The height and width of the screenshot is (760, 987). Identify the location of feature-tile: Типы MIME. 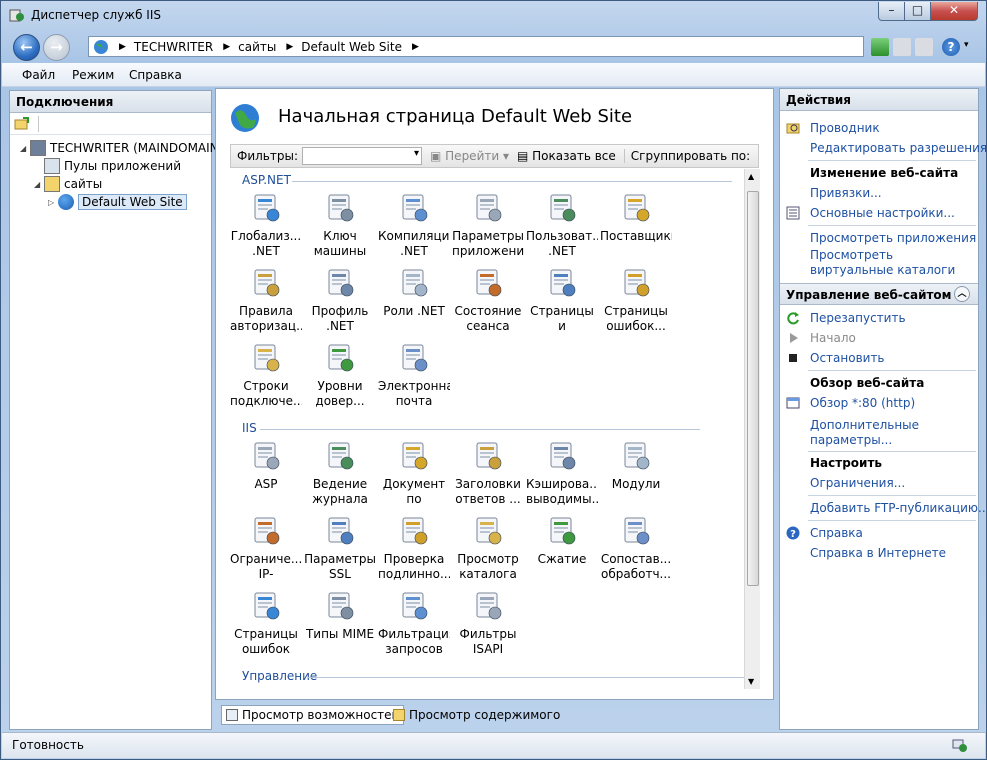
(340, 615).